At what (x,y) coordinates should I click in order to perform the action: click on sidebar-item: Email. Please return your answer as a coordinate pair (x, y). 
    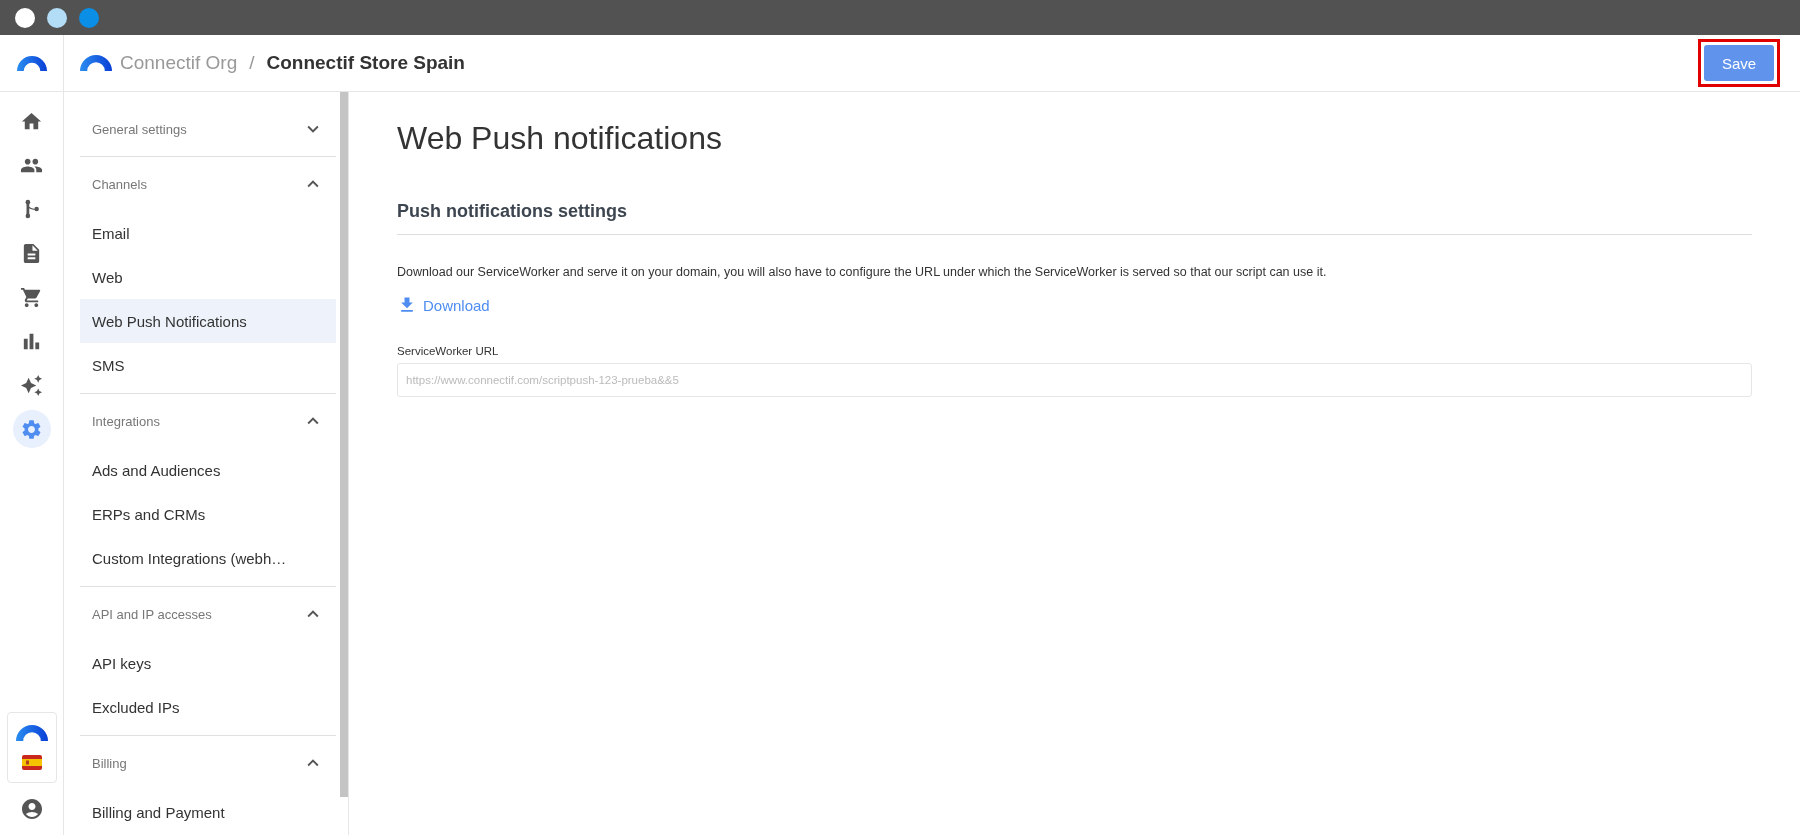
    Looking at the image, I should click on (208, 233).